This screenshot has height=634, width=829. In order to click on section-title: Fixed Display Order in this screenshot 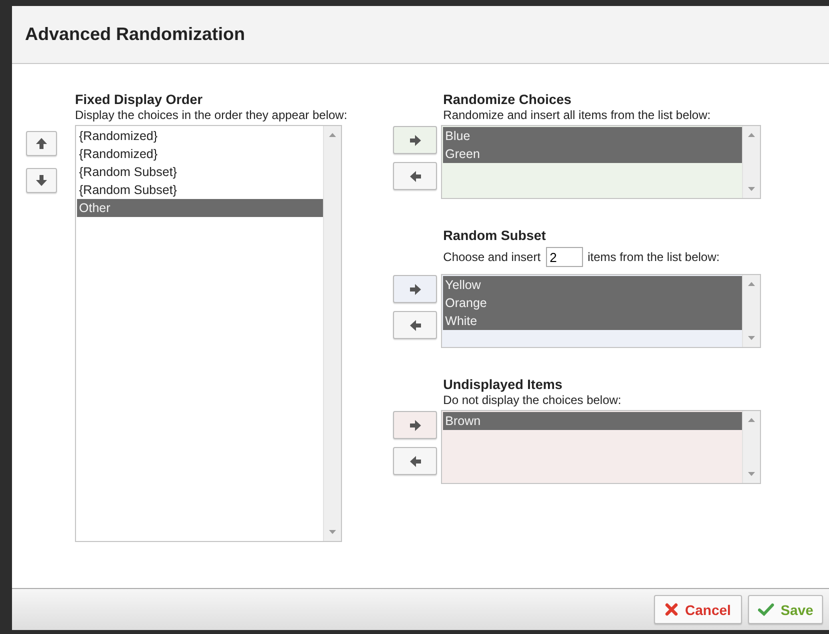, I will do `click(139, 100)`.